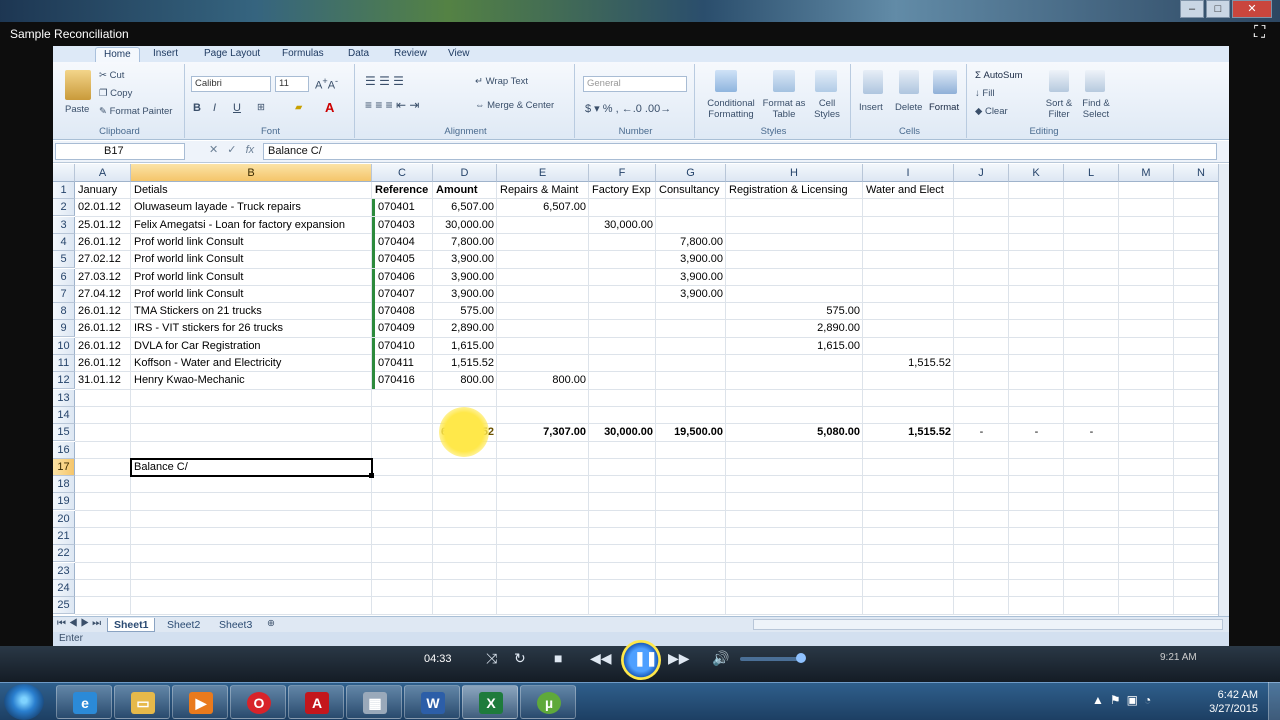  I want to click on header-cell: Registration & Licensing, so click(794, 190).